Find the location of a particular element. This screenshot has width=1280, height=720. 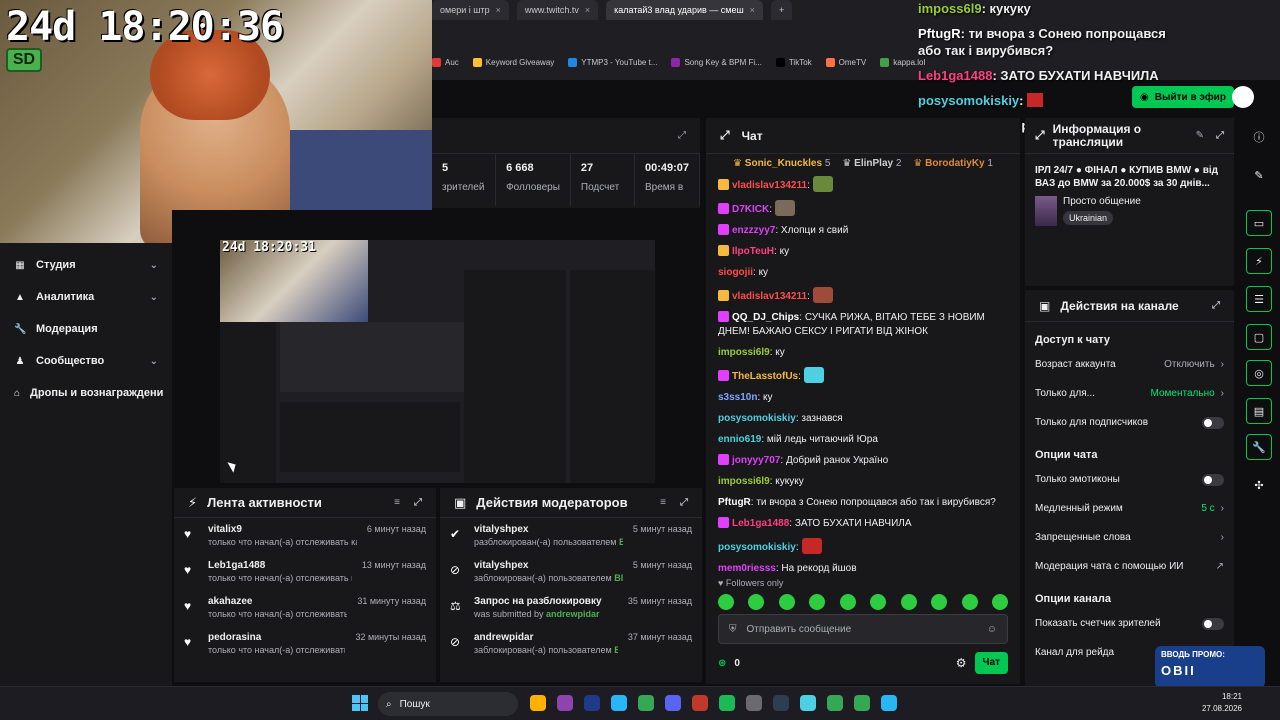

mod-action-title: vitalyshpex is located at coordinates (548, 529).